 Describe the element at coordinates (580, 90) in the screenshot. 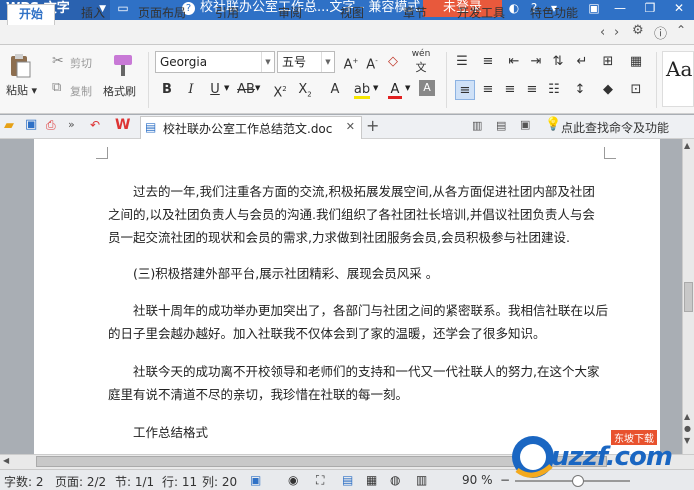

I see `line-spacing-icon: ↕` at that location.